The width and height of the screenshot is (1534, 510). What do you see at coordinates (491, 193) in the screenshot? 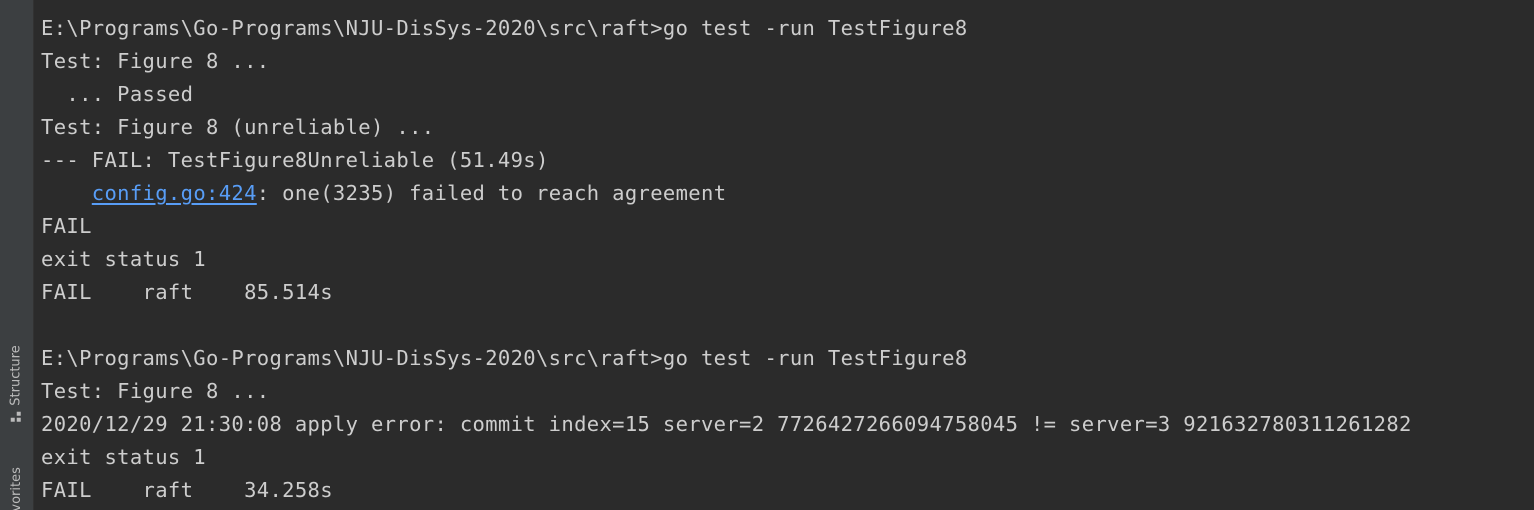
I see `error-message: : one(3235) failed to reach agreement` at bounding box center [491, 193].